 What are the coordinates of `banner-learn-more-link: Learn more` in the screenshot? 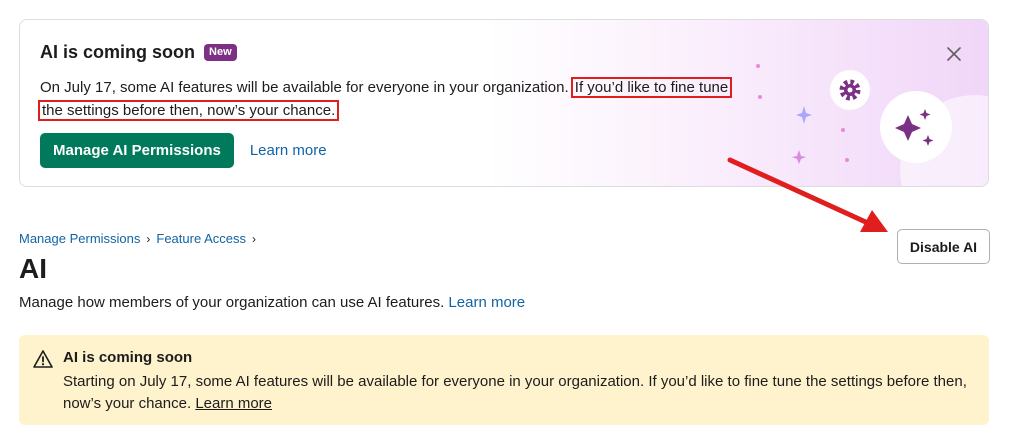 It's located at (288, 150).